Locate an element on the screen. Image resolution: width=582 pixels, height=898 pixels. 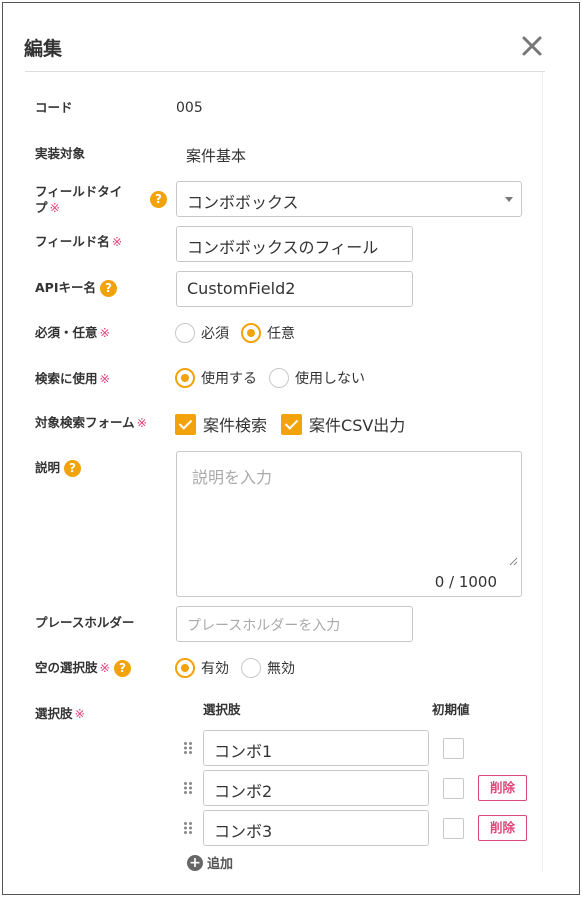
required-label: 必須・任意 ※ is located at coordinates (72, 333).